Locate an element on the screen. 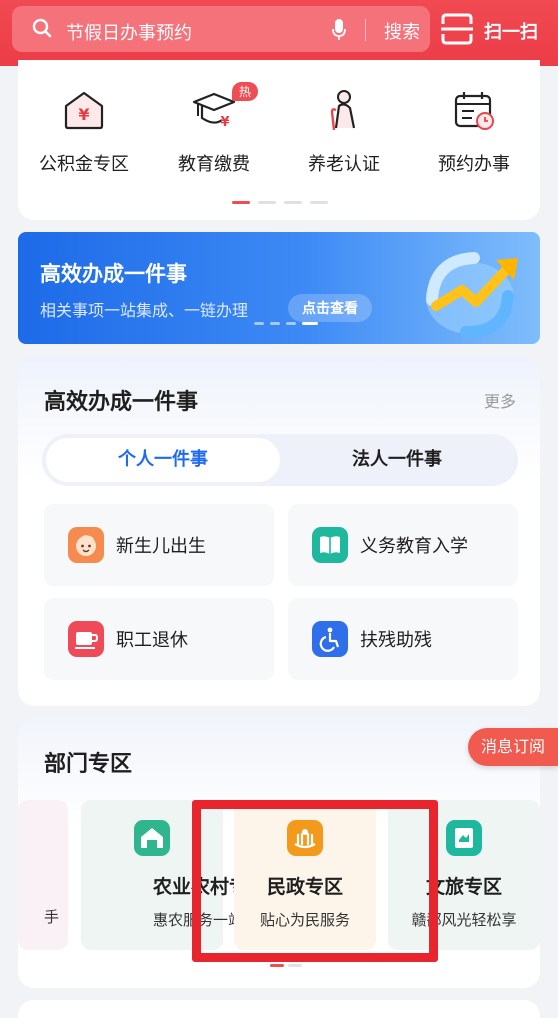 The height and width of the screenshot is (1018, 558). service-label: 义务教育入学 is located at coordinates (414, 546).